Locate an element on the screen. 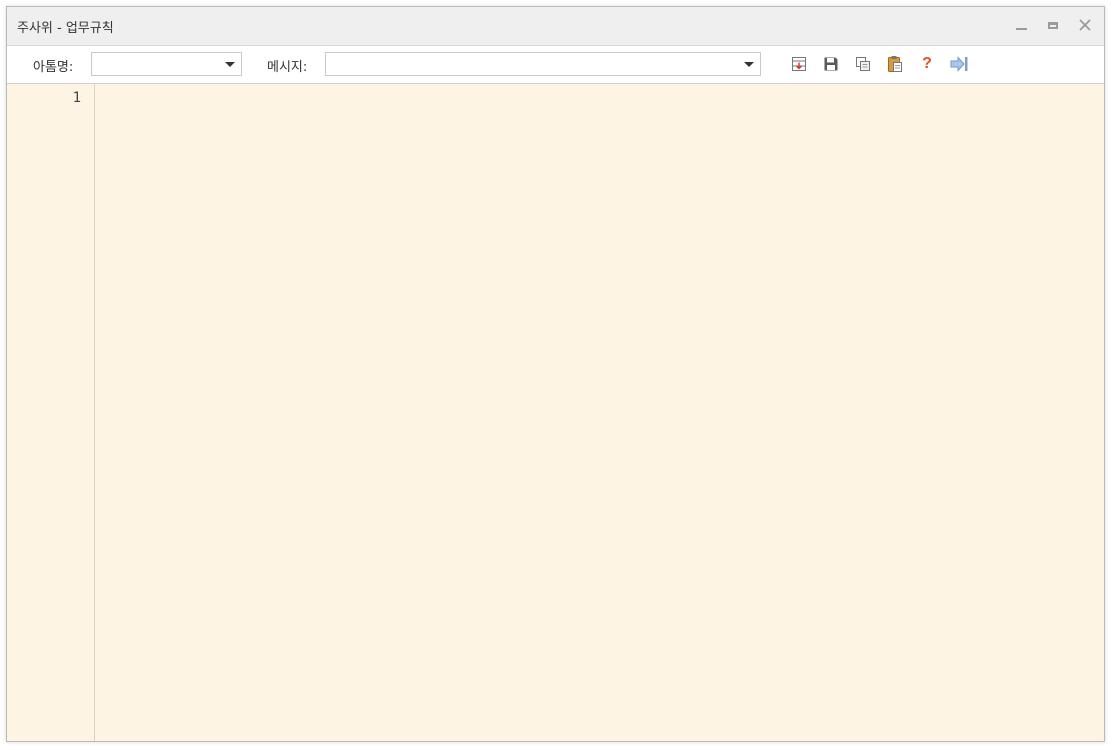 The height and width of the screenshot is (750, 1113). paste-icon is located at coordinates (895, 64).